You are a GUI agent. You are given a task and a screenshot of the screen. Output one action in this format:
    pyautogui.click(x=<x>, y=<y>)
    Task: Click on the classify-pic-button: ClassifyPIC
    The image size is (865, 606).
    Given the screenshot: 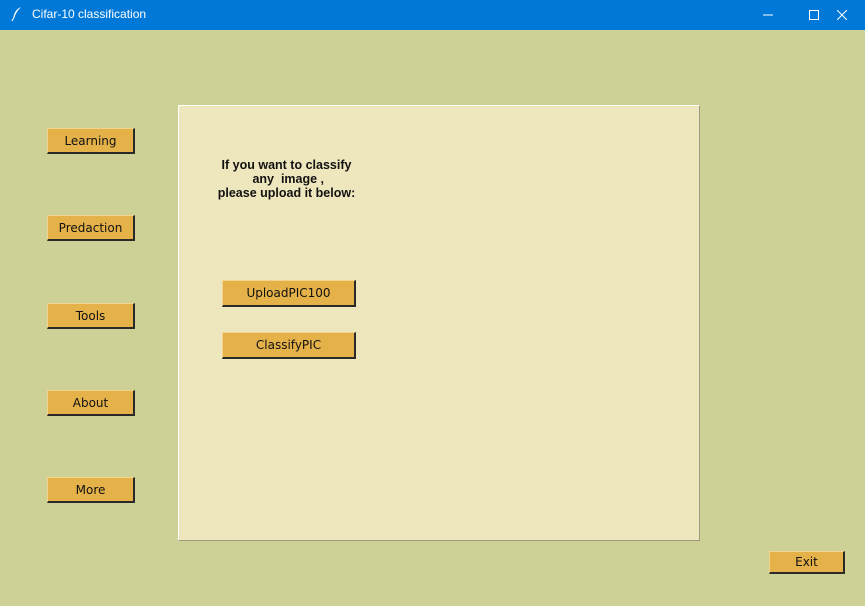 What is the action you would take?
    pyautogui.click(x=289, y=345)
    